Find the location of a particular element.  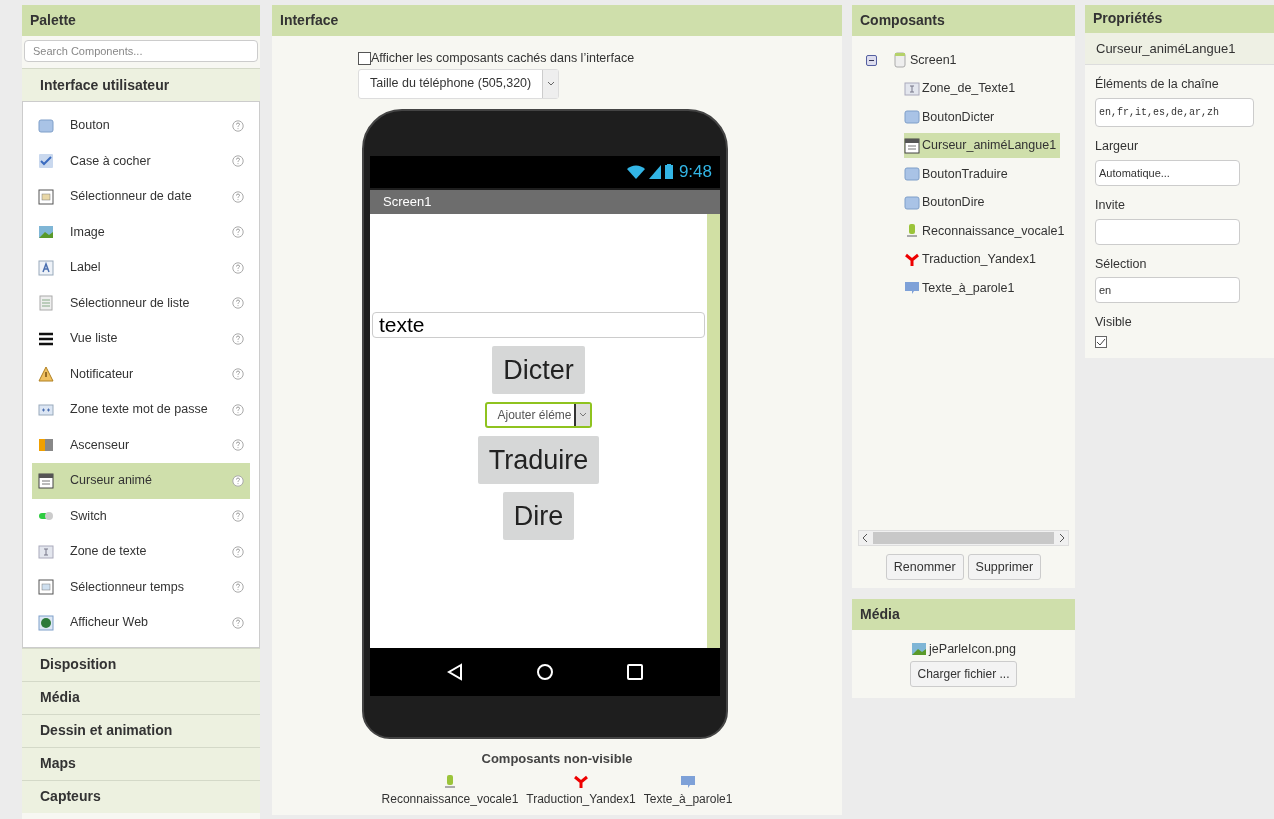

palette-item: Label is located at coordinates (141, 268).